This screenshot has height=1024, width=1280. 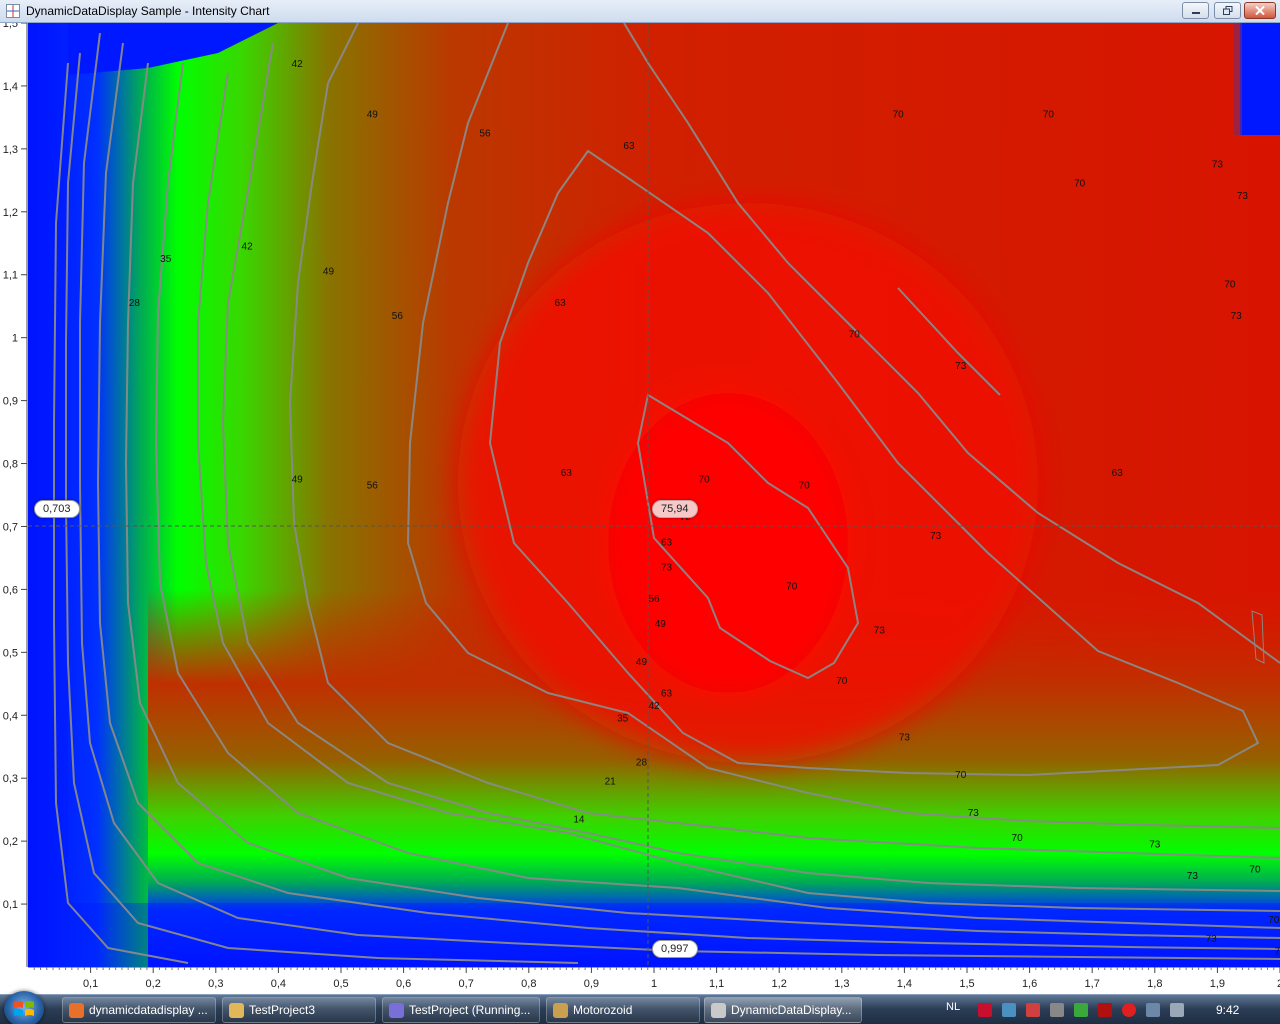 What do you see at coordinates (1129, 1010) in the screenshot?
I see `error-icon` at bounding box center [1129, 1010].